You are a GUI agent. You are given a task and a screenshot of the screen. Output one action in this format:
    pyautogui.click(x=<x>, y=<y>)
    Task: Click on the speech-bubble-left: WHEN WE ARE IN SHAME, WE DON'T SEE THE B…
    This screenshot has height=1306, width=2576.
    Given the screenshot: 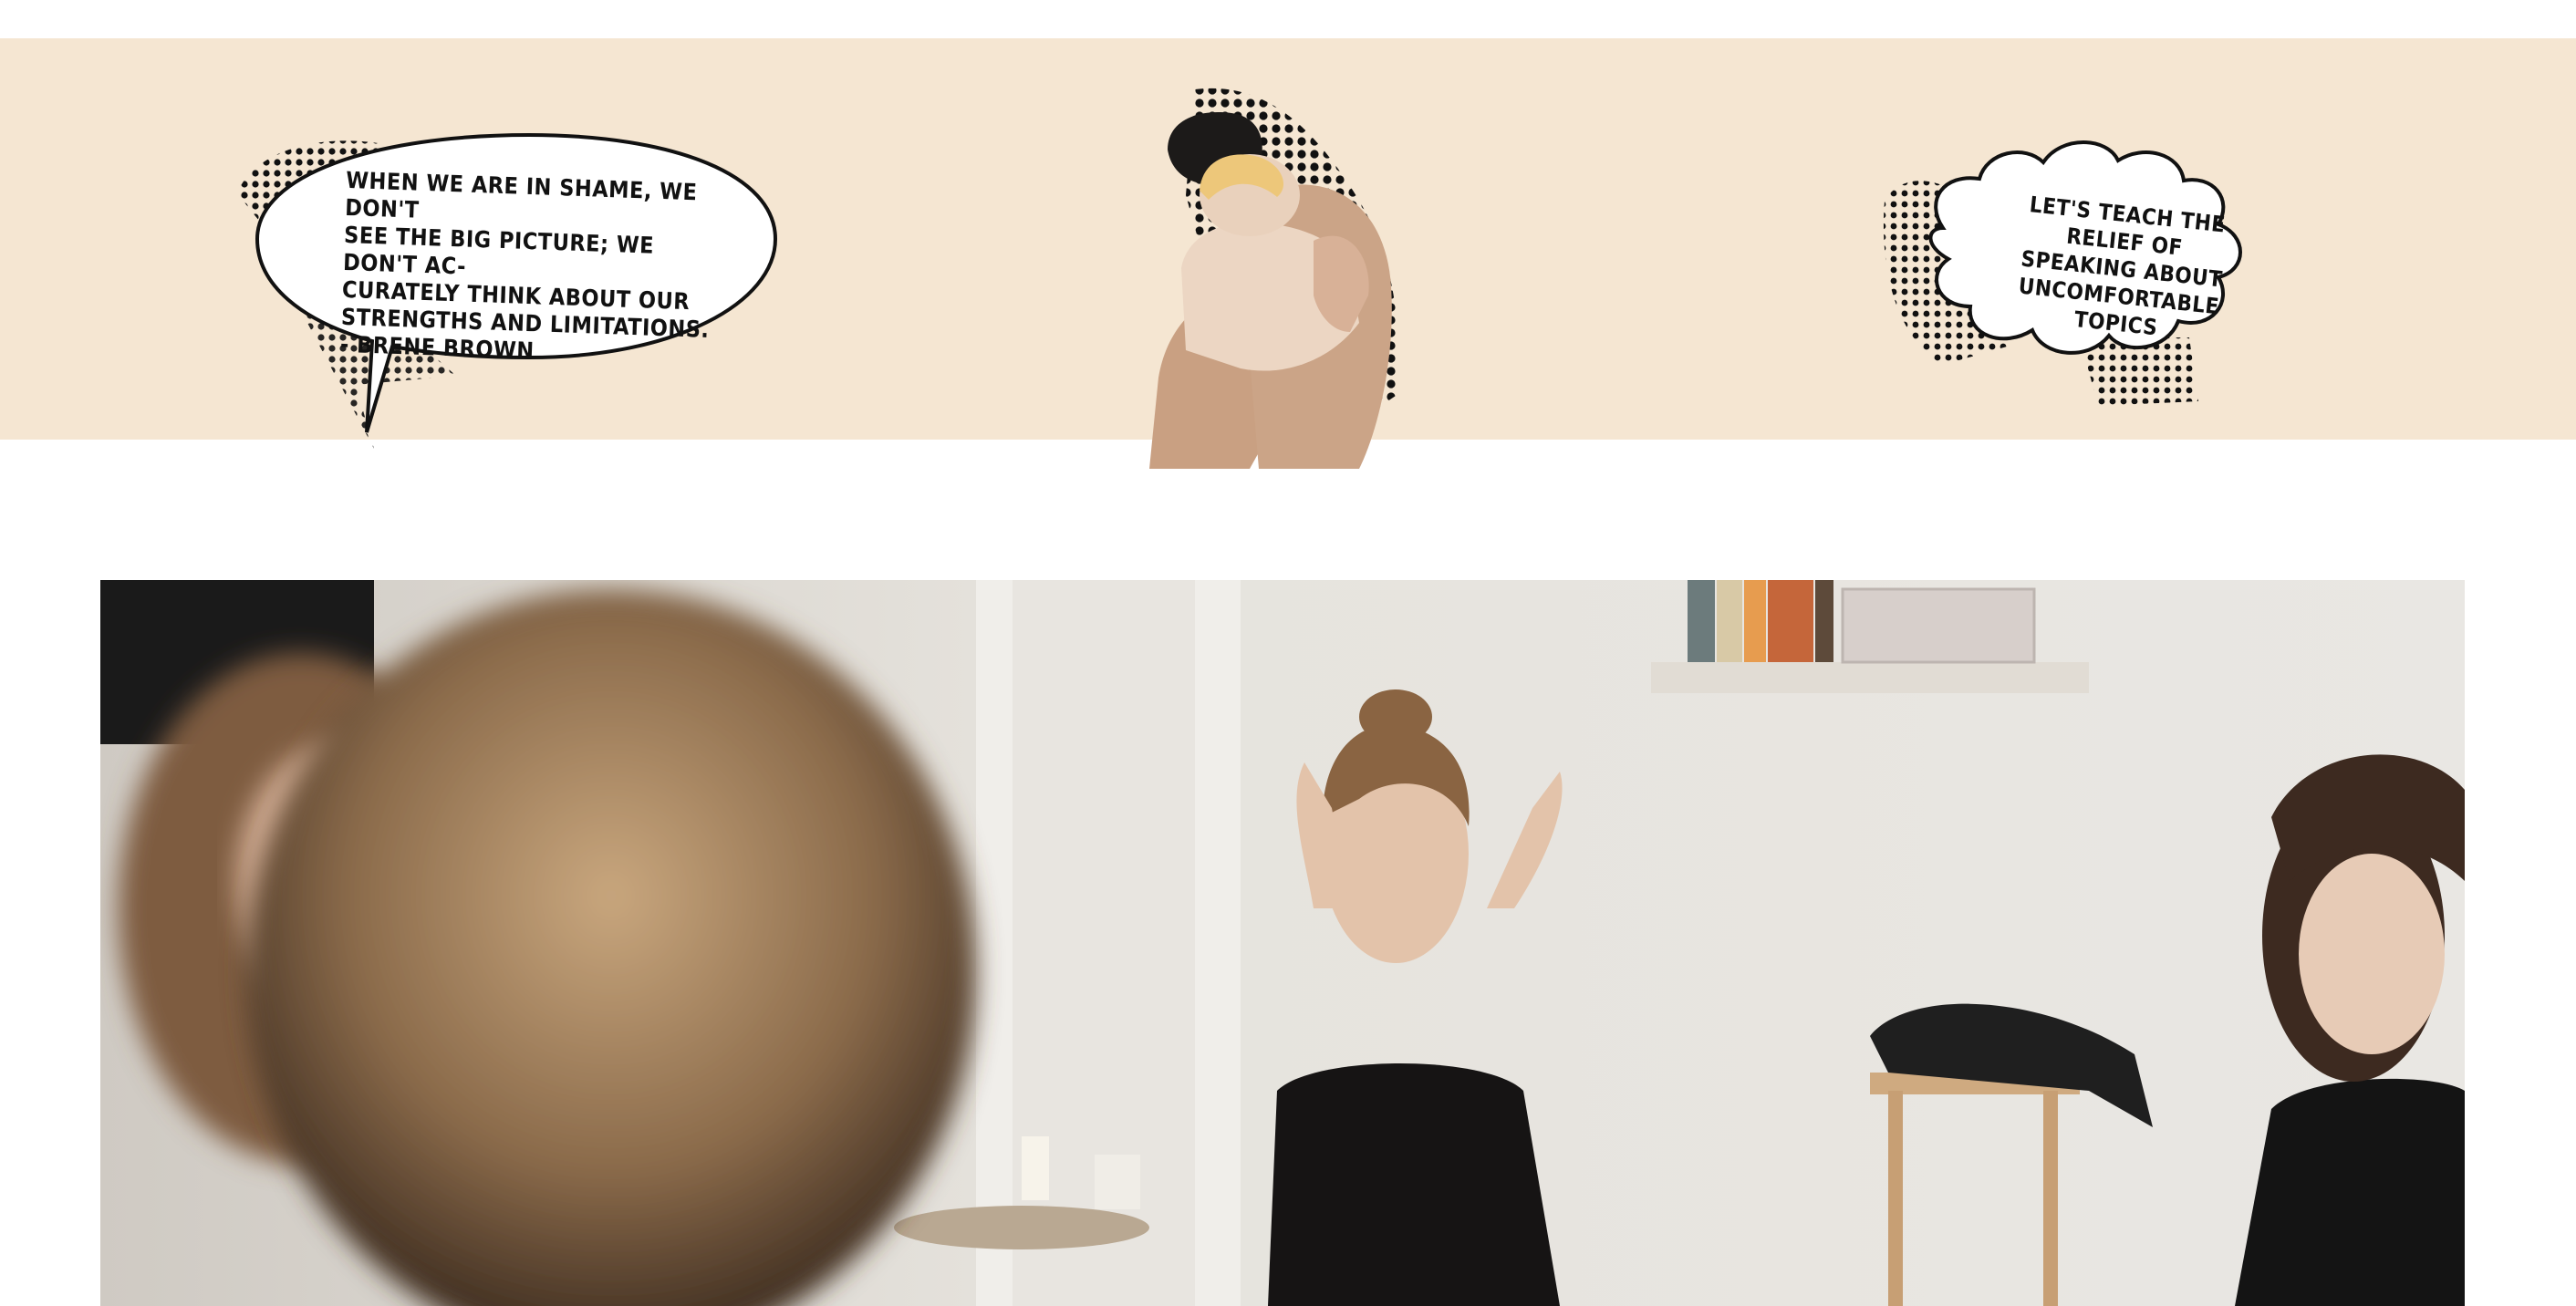 What is the action you would take?
    pyautogui.click(x=511, y=271)
    